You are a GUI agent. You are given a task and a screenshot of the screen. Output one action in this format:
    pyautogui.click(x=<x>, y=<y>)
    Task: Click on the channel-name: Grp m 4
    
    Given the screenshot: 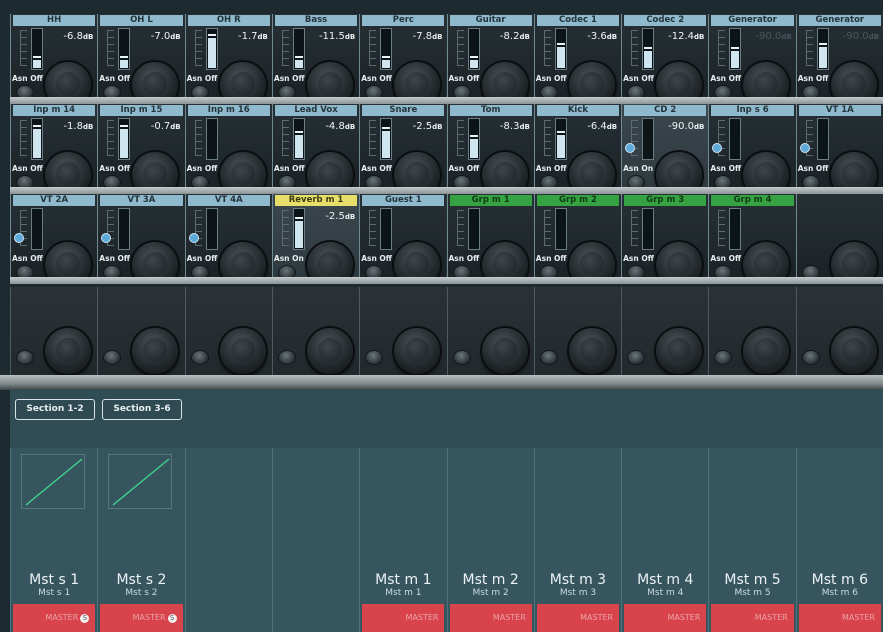 What is the action you would take?
    pyautogui.click(x=752, y=200)
    